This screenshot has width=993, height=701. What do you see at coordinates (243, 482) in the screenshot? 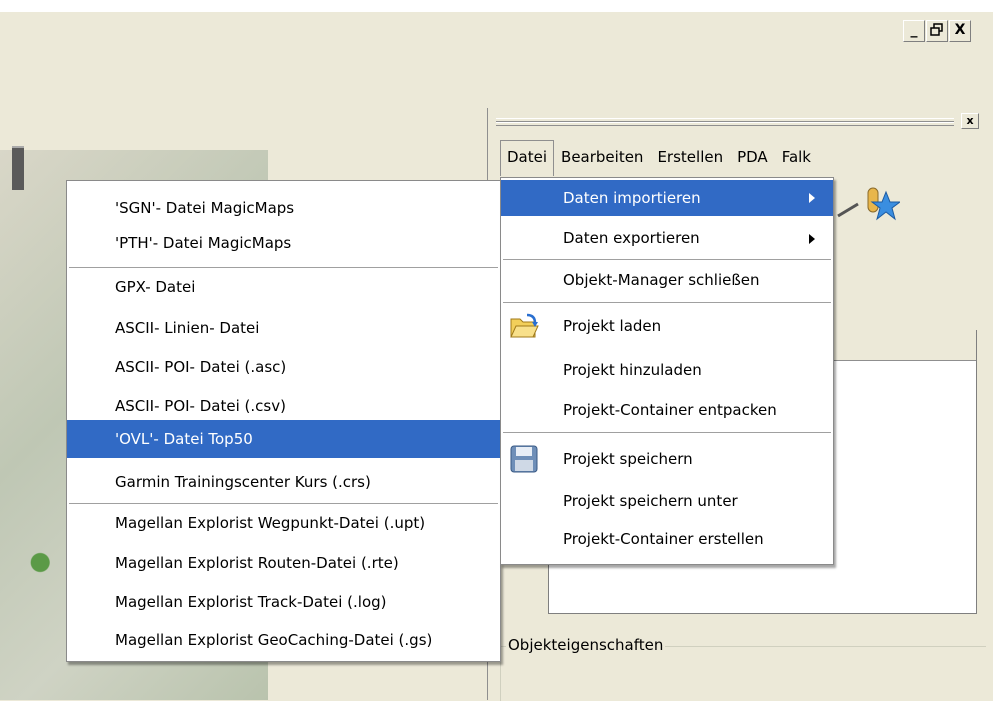
I see `submenu-item-label: Garmin Trainingscenter Kurs (.crs)` at bounding box center [243, 482].